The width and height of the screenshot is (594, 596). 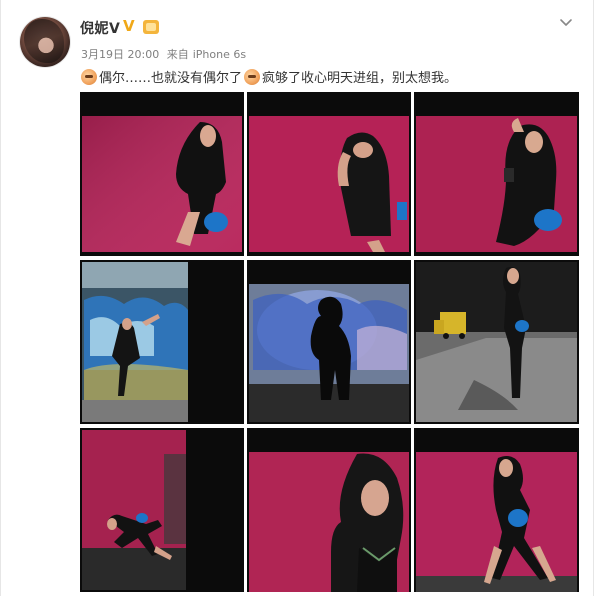 I want to click on post-text: 偶尔……也就没有偶尔了 疯够了收心明天进组，别太想我。, so click(x=269, y=76).